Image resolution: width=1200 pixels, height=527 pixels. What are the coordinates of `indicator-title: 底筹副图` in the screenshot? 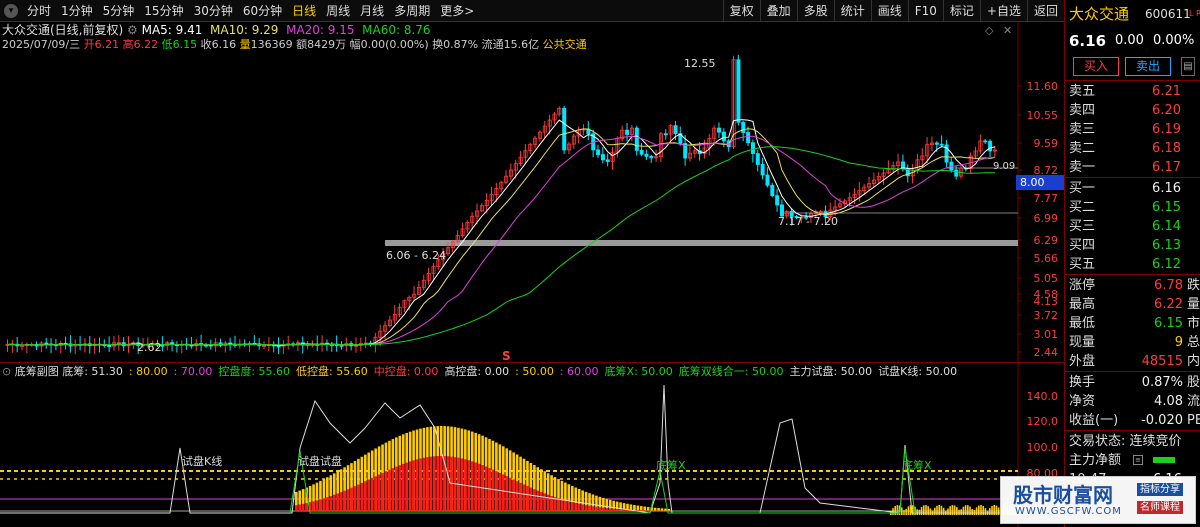 It's located at (37, 371).